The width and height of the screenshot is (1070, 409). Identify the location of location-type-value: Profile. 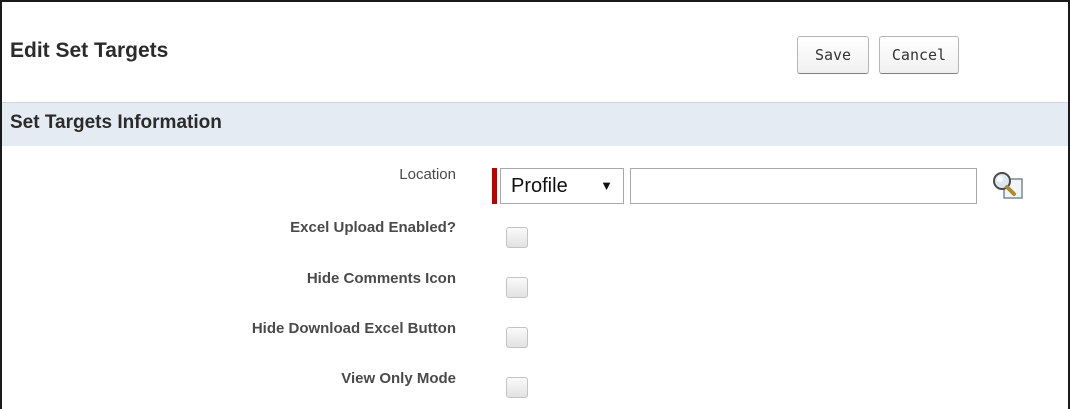
(539, 186).